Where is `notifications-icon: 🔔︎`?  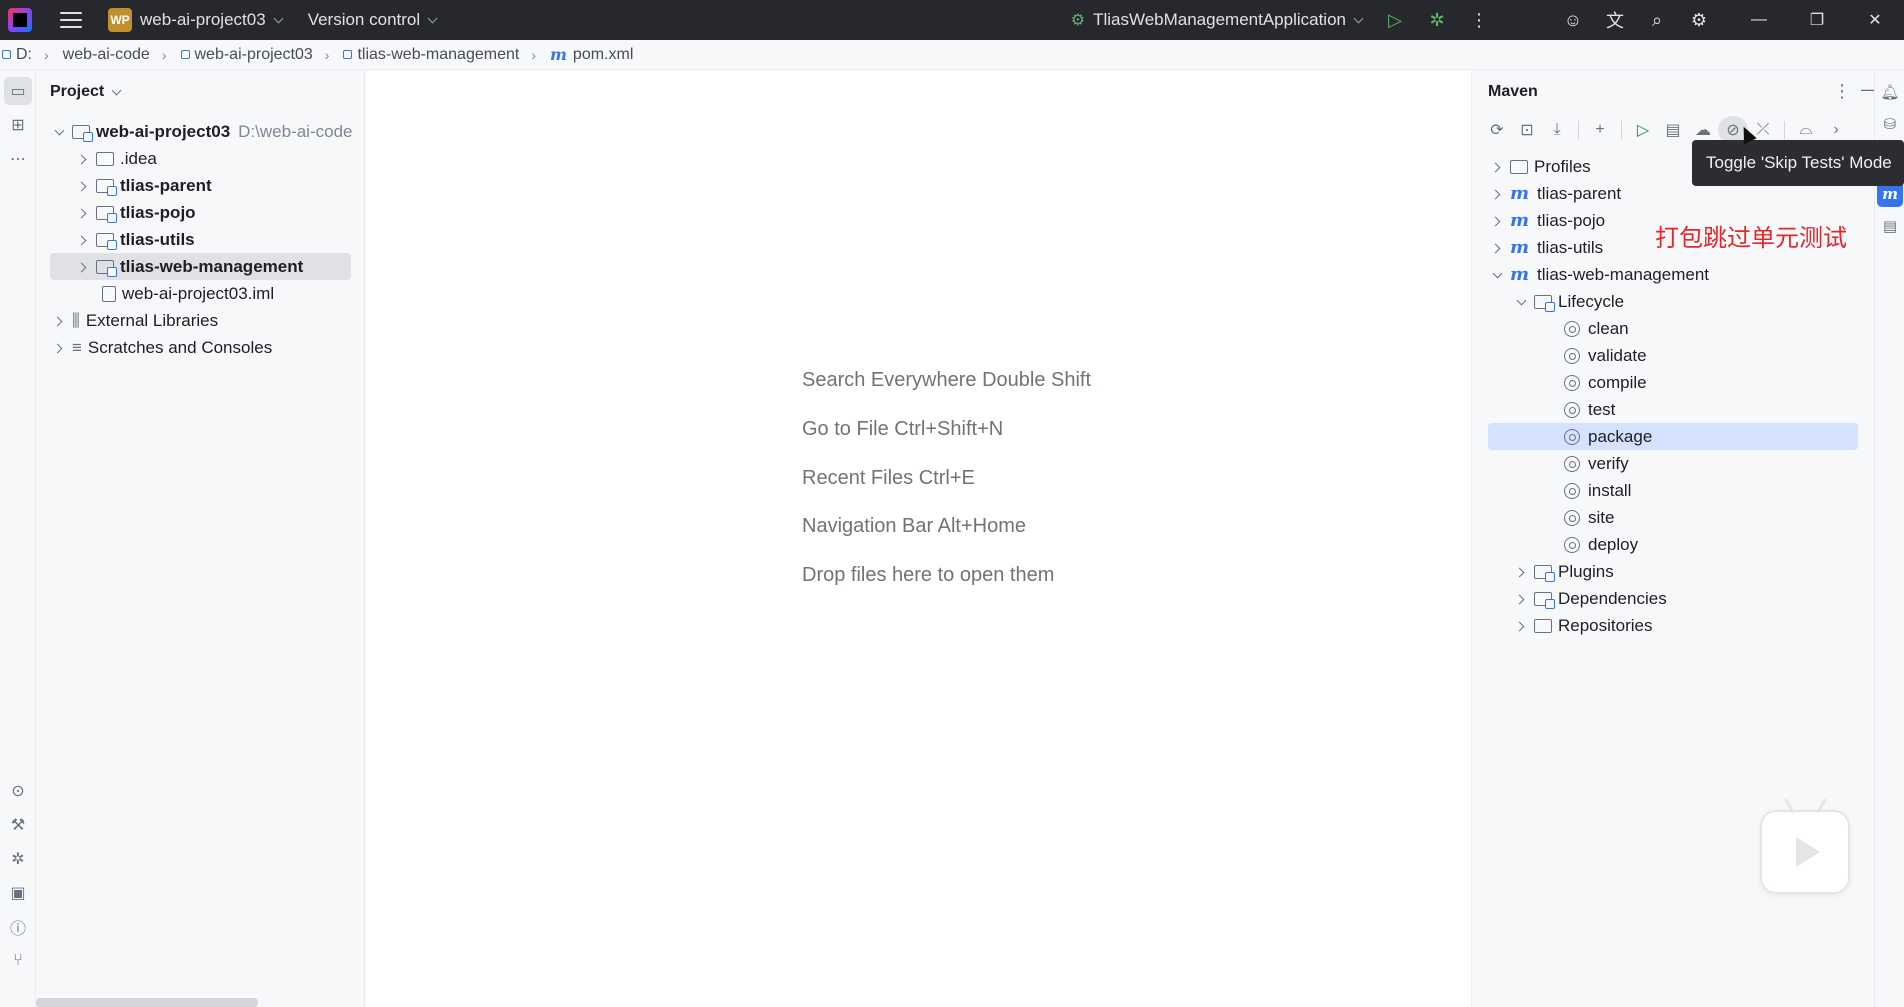 notifications-icon: 🔔︎ is located at coordinates (1890, 92).